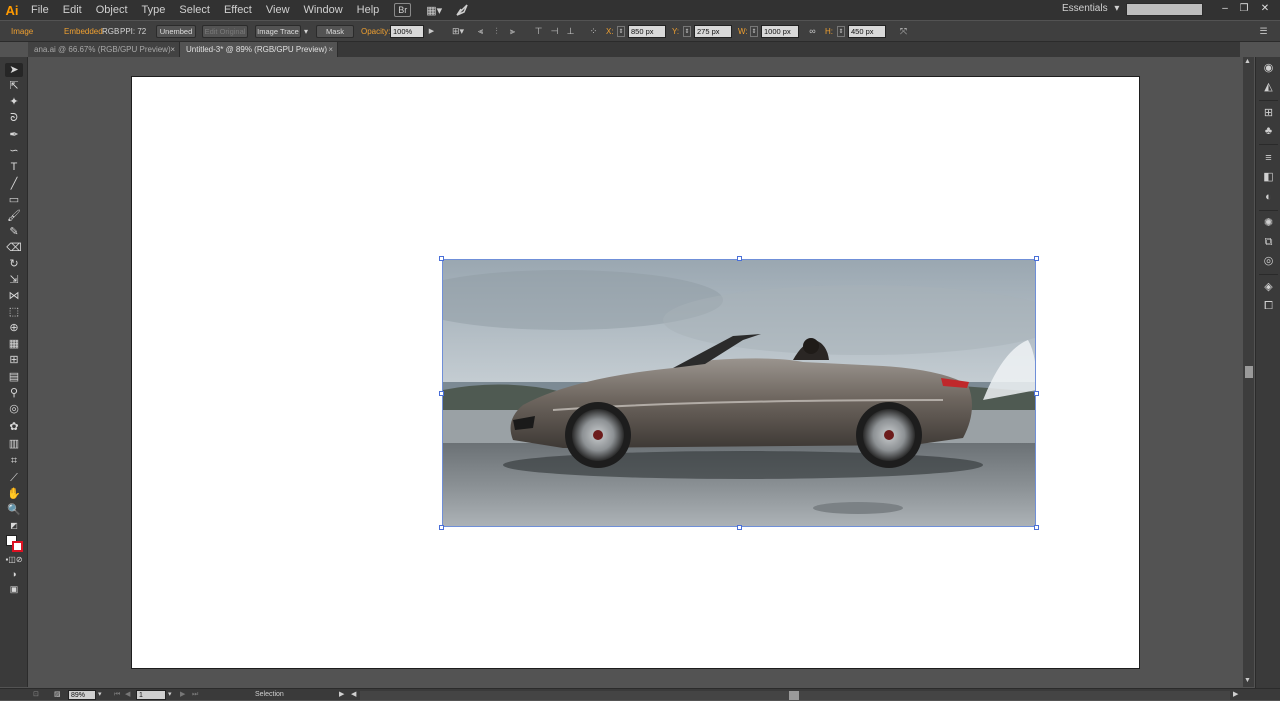 This screenshot has width=1280, height=701. Describe the element at coordinates (40, 10) in the screenshot. I see `menu-file: File` at that location.